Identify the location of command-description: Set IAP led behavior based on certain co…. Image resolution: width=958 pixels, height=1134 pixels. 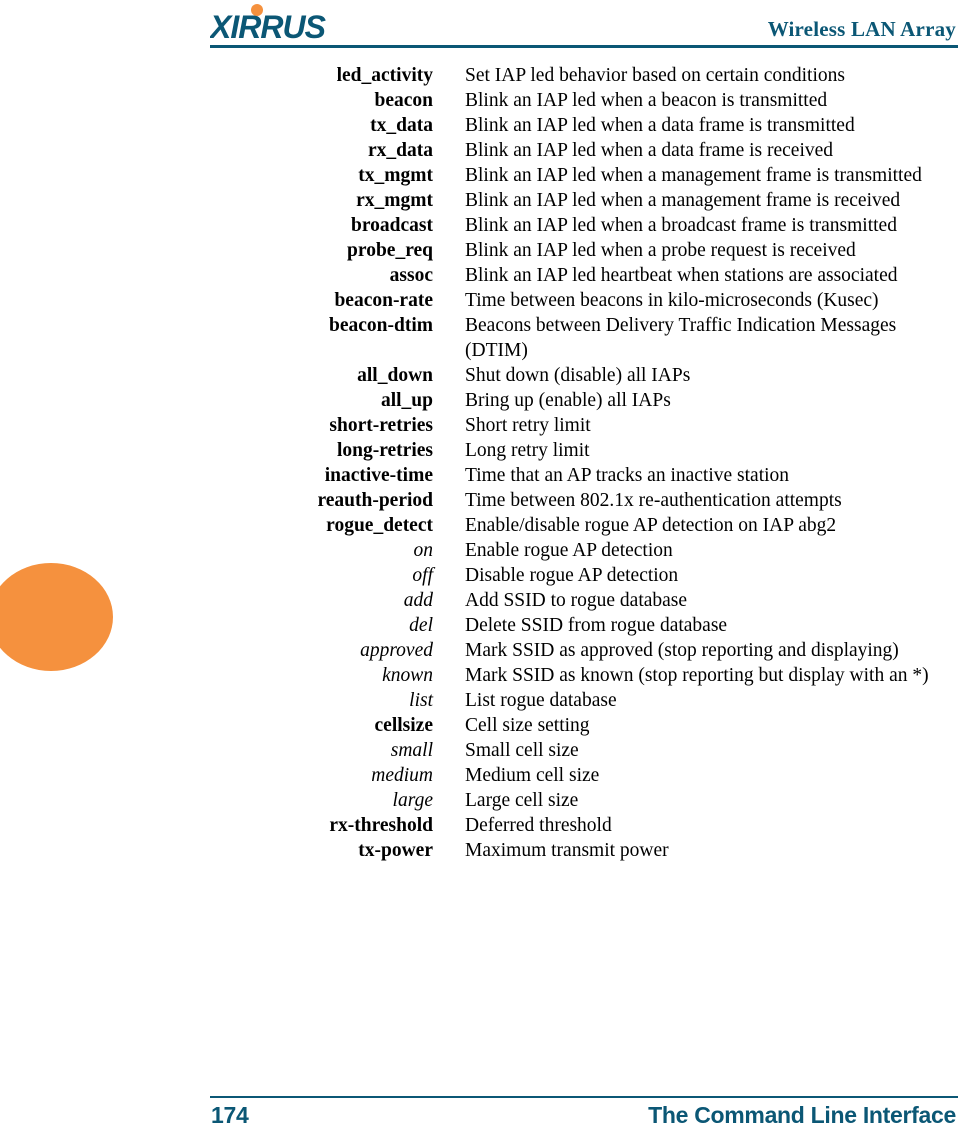
(655, 75).